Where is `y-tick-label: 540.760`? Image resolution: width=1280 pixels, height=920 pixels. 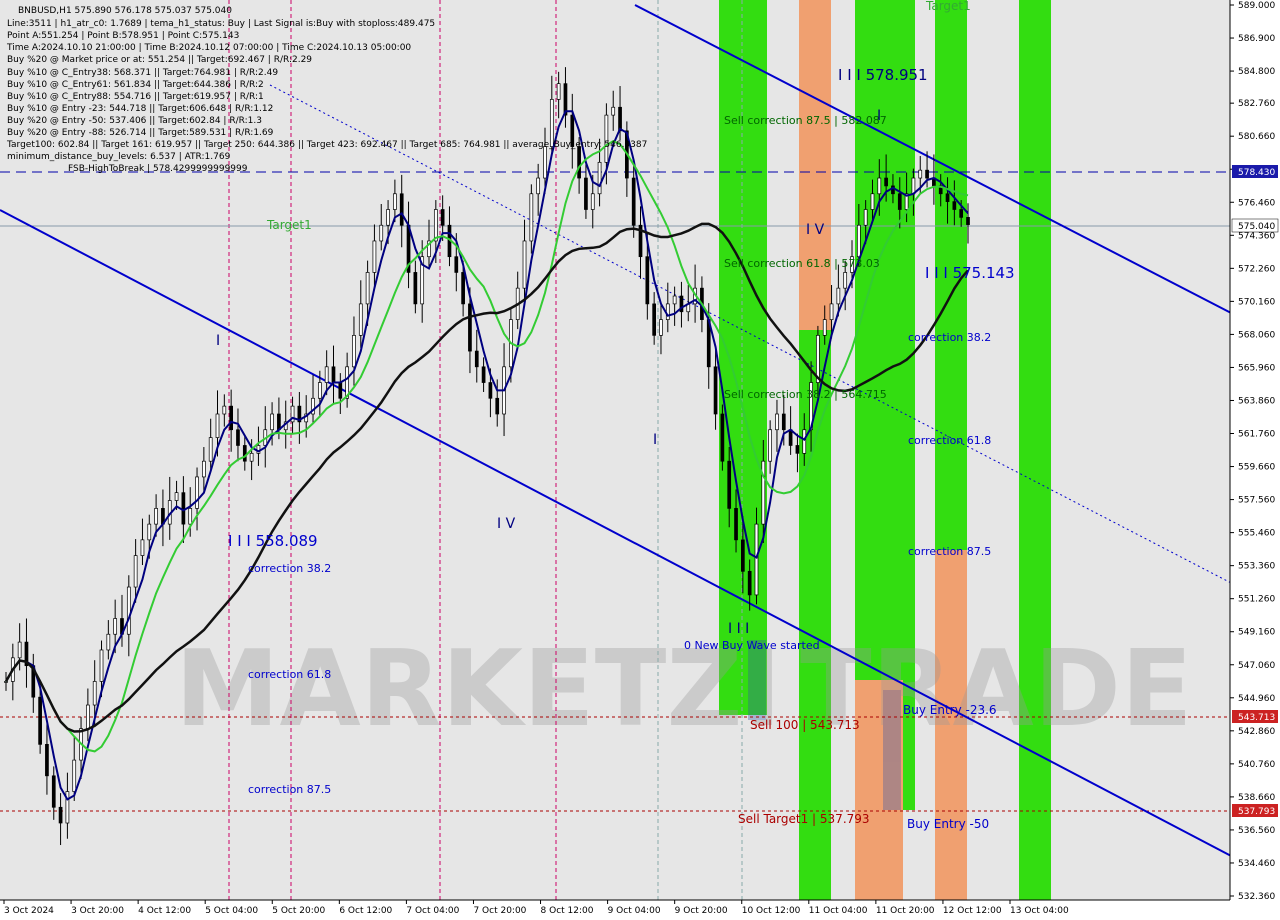 y-tick-label: 540.760 is located at coordinates (1256, 765).